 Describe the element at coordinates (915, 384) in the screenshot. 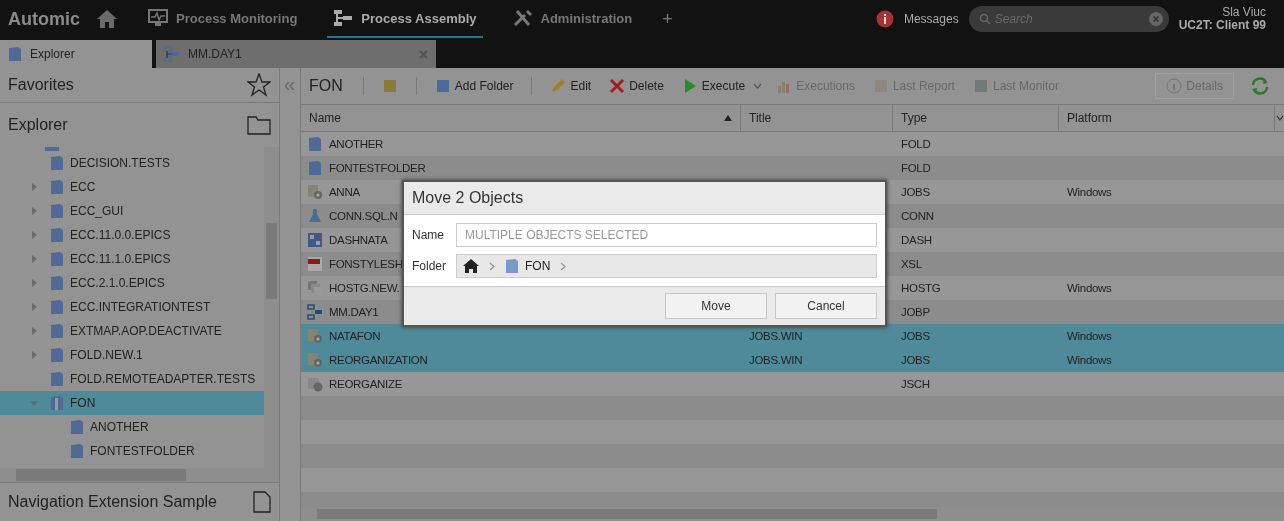

I see `type-cell: JSCH` at that location.